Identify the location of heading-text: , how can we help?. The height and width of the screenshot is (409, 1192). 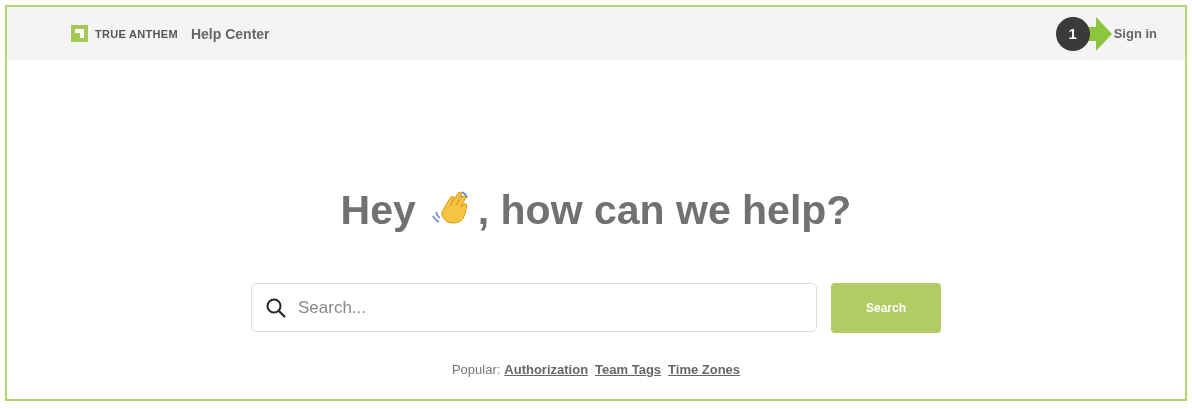
(664, 210).